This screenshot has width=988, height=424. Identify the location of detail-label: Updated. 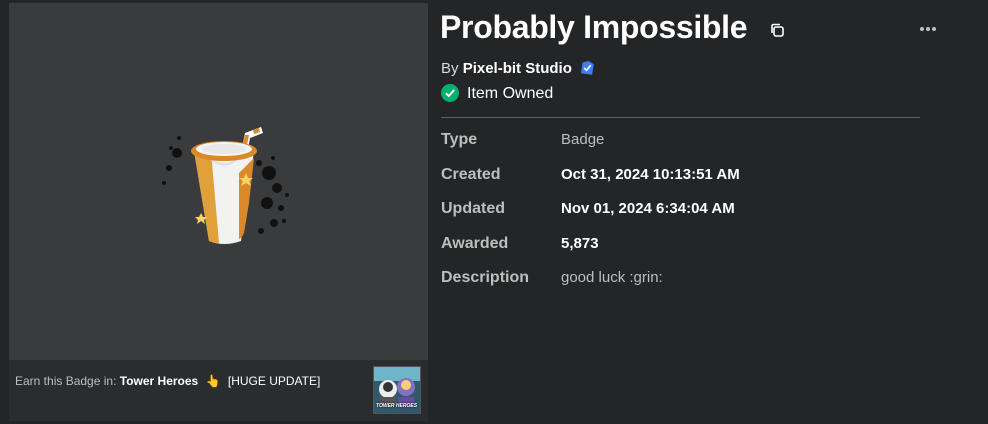
(473, 208).